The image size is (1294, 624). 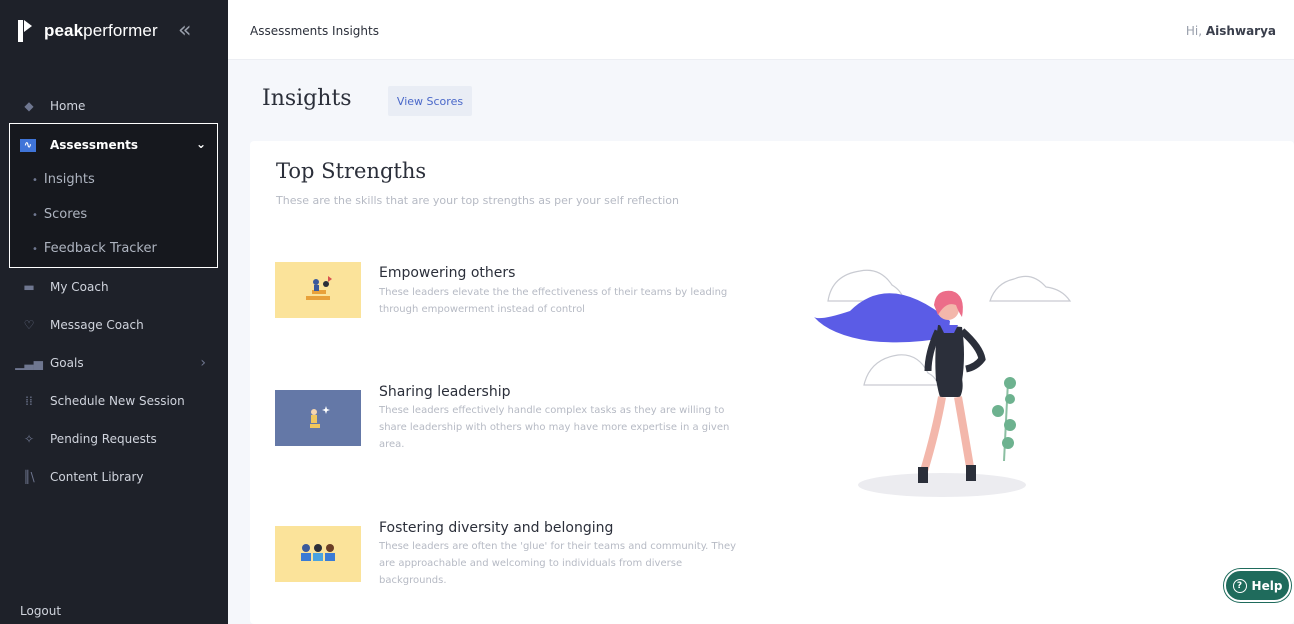 I want to click on coach-icon: ▬, so click(x=29, y=287).